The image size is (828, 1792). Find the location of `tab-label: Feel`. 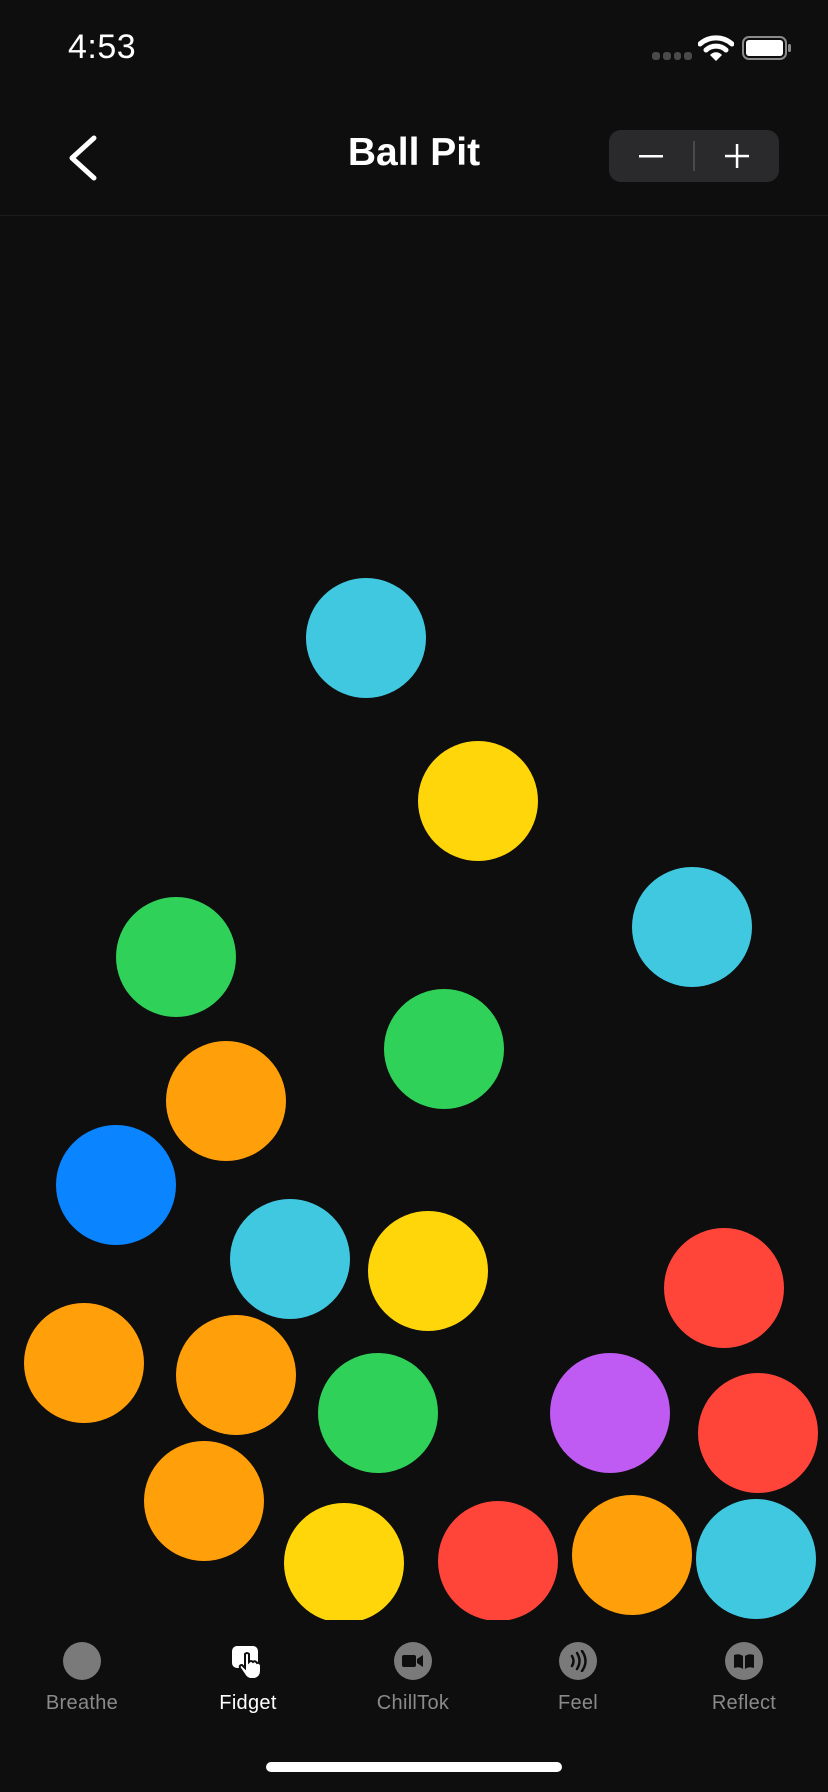

tab-label: Feel is located at coordinates (578, 1703).